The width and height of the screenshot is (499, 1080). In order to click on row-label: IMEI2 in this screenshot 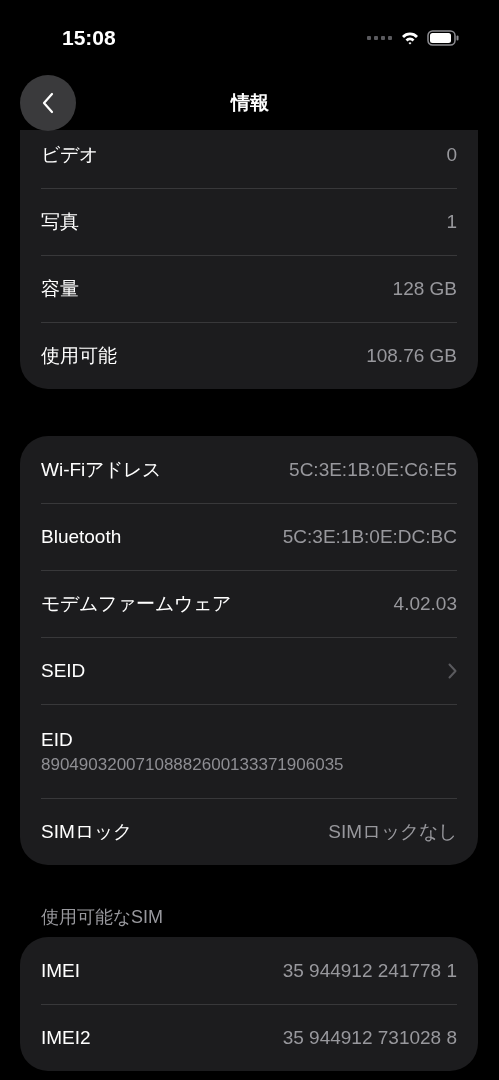, I will do `click(66, 1038)`.